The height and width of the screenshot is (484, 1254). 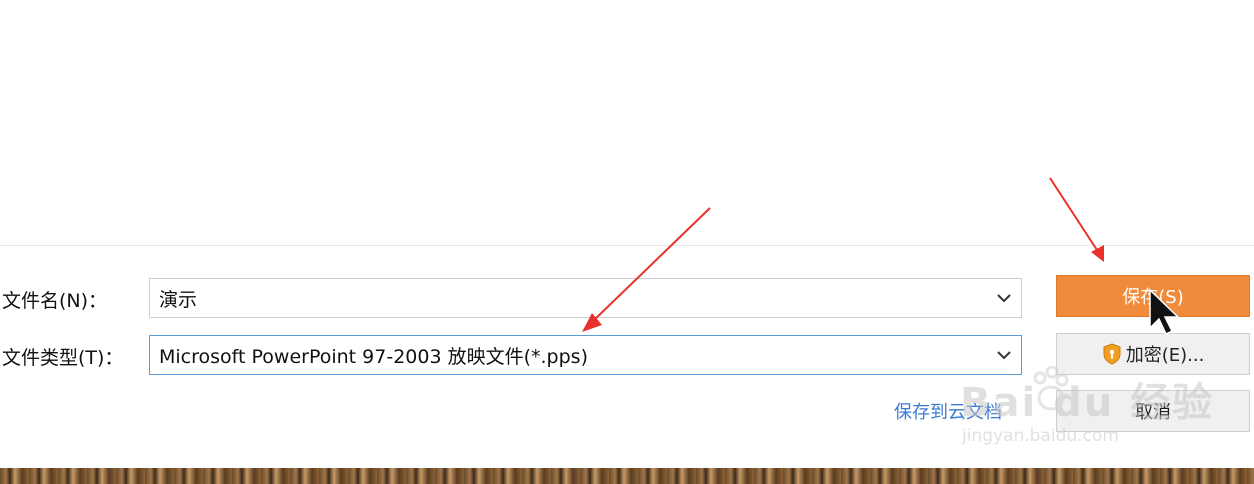 I want to click on divider, so click(x=627, y=245).